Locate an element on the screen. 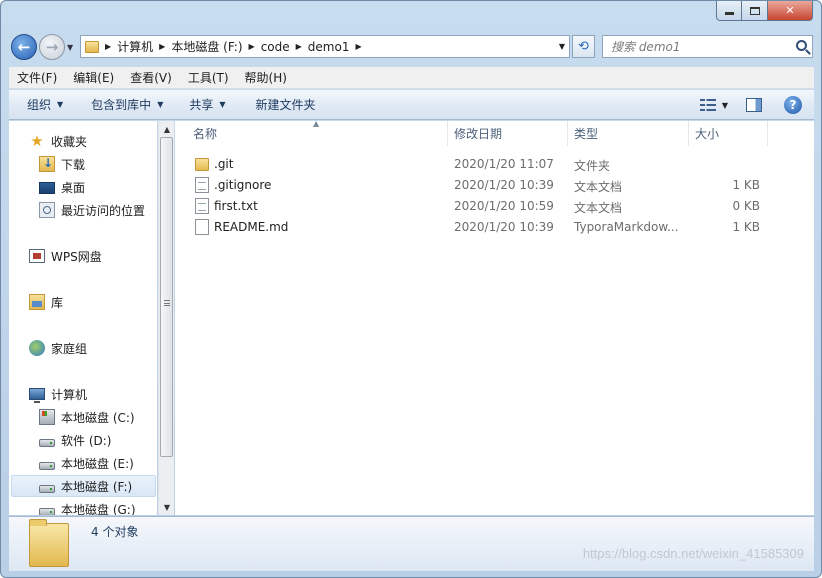 The height and width of the screenshot is (578, 822). view-options-icon is located at coordinates (707, 105).